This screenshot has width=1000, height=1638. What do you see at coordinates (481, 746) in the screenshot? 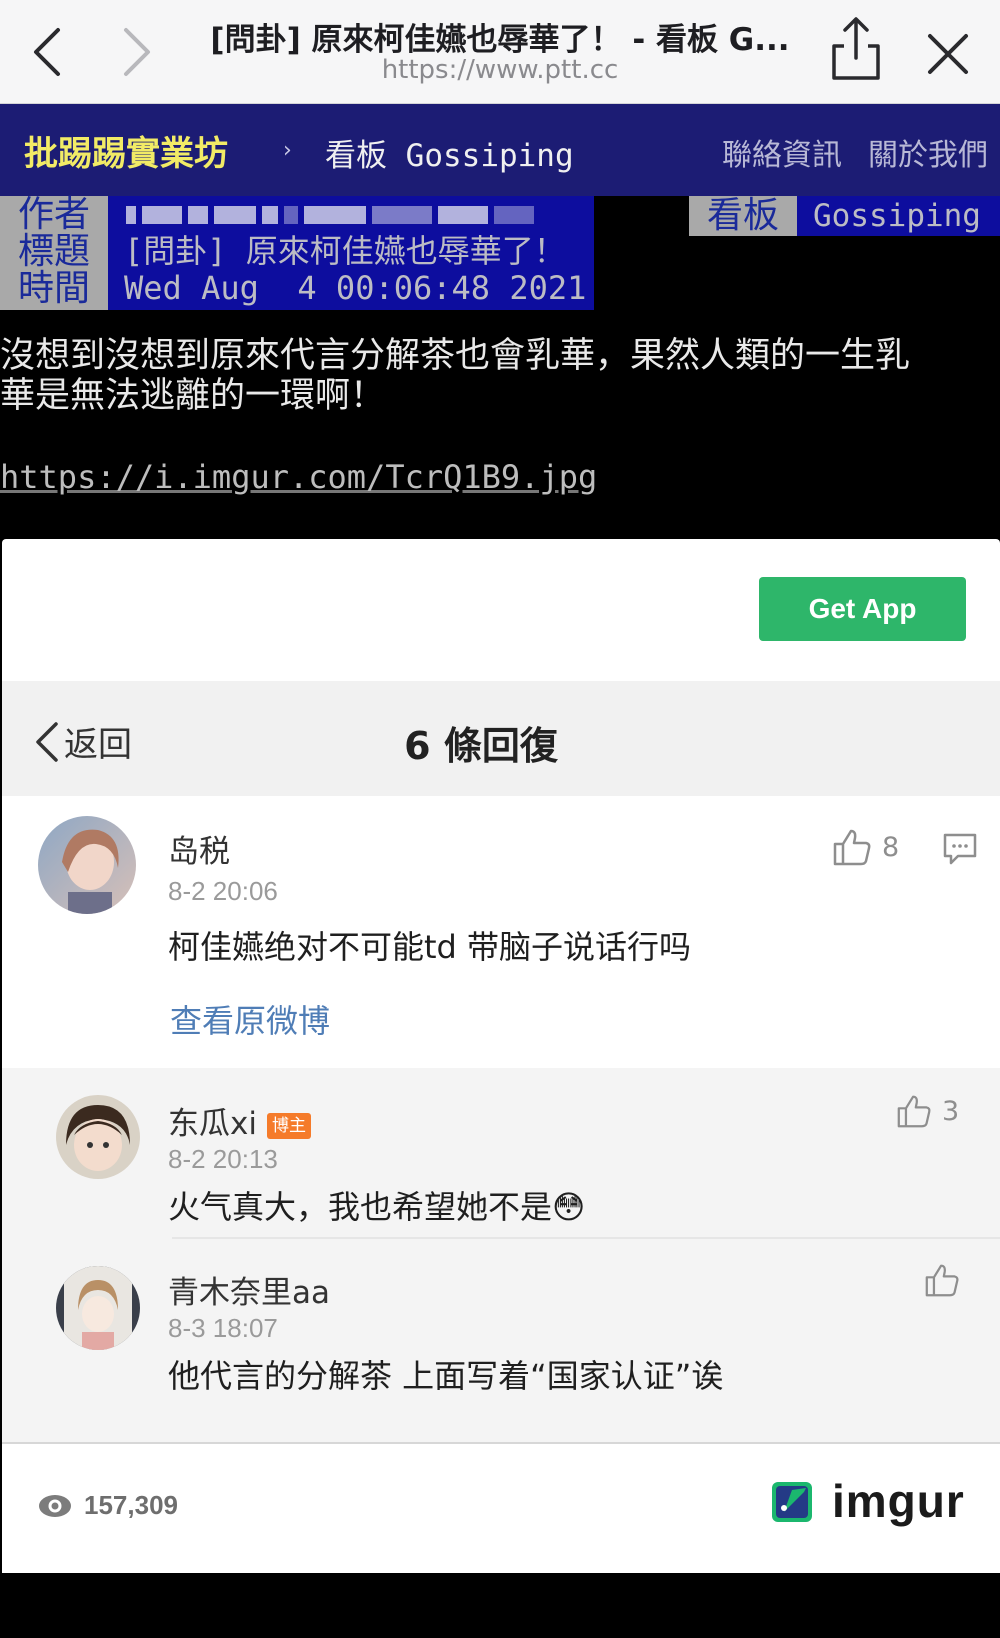
I see `reply-count-title: 6 條回復` at bounding box center [481, 746].